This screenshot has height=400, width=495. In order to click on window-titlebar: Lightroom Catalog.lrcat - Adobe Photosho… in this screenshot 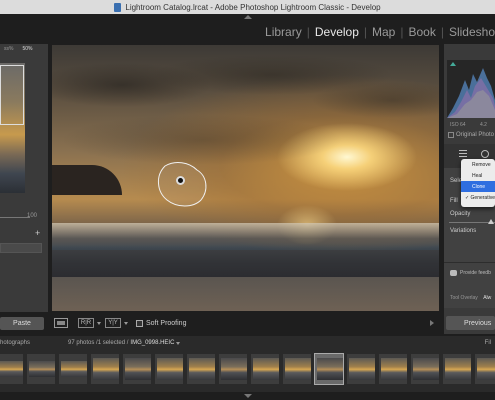, I will do `click(247, 7)`.